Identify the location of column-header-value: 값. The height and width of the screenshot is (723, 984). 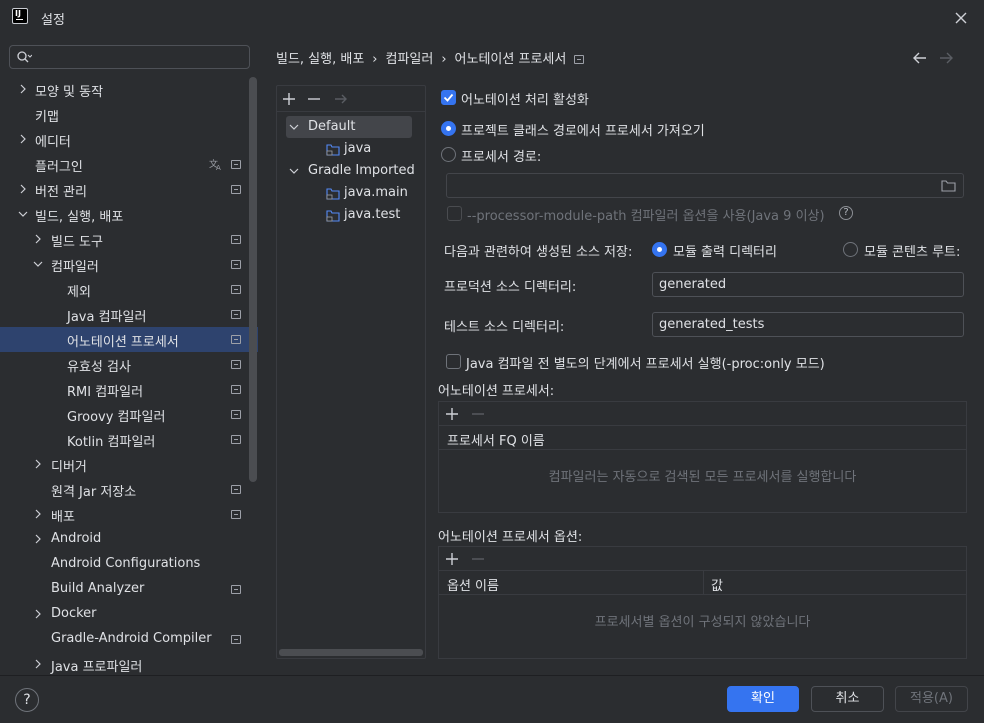
(717, 586).